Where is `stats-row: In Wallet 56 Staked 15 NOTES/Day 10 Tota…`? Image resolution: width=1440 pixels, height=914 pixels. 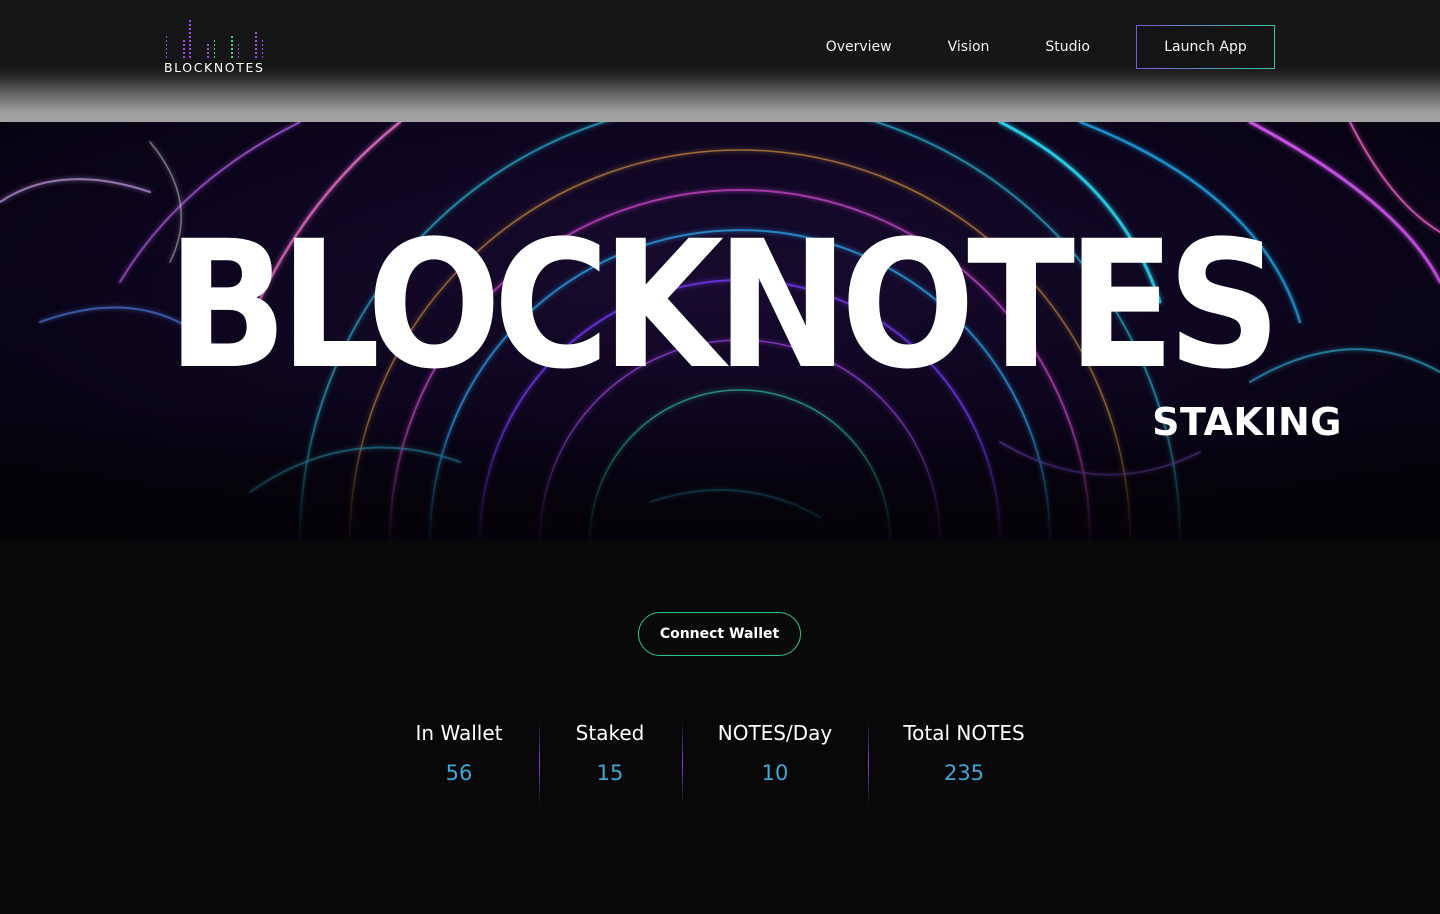
stats-row: In Wallet 56 Staked 15 NOTES/Day 10 Tota… is located at coordinates (720, 765).